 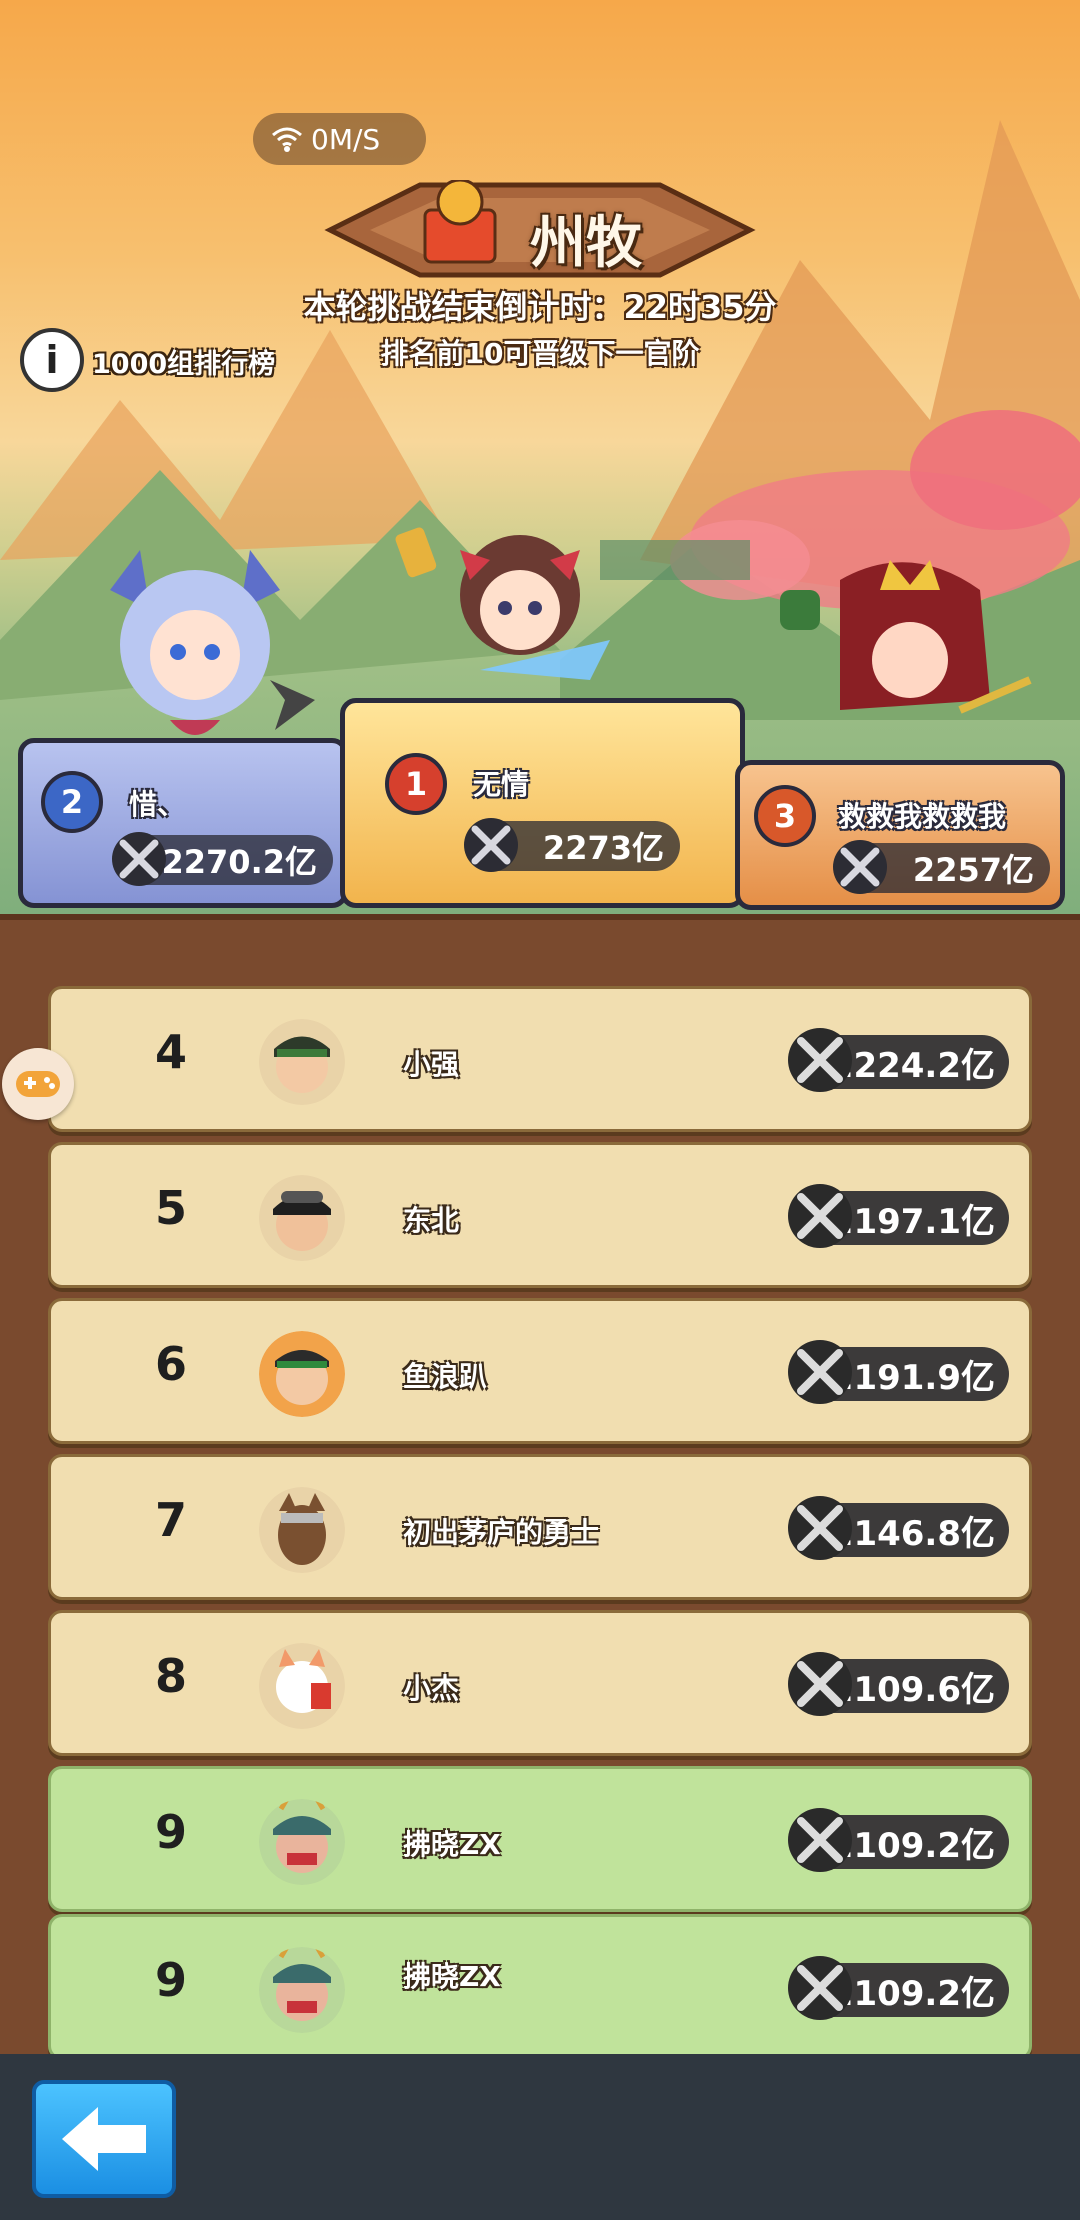 I want to click on character-second-place, so click(x=212, y=642).